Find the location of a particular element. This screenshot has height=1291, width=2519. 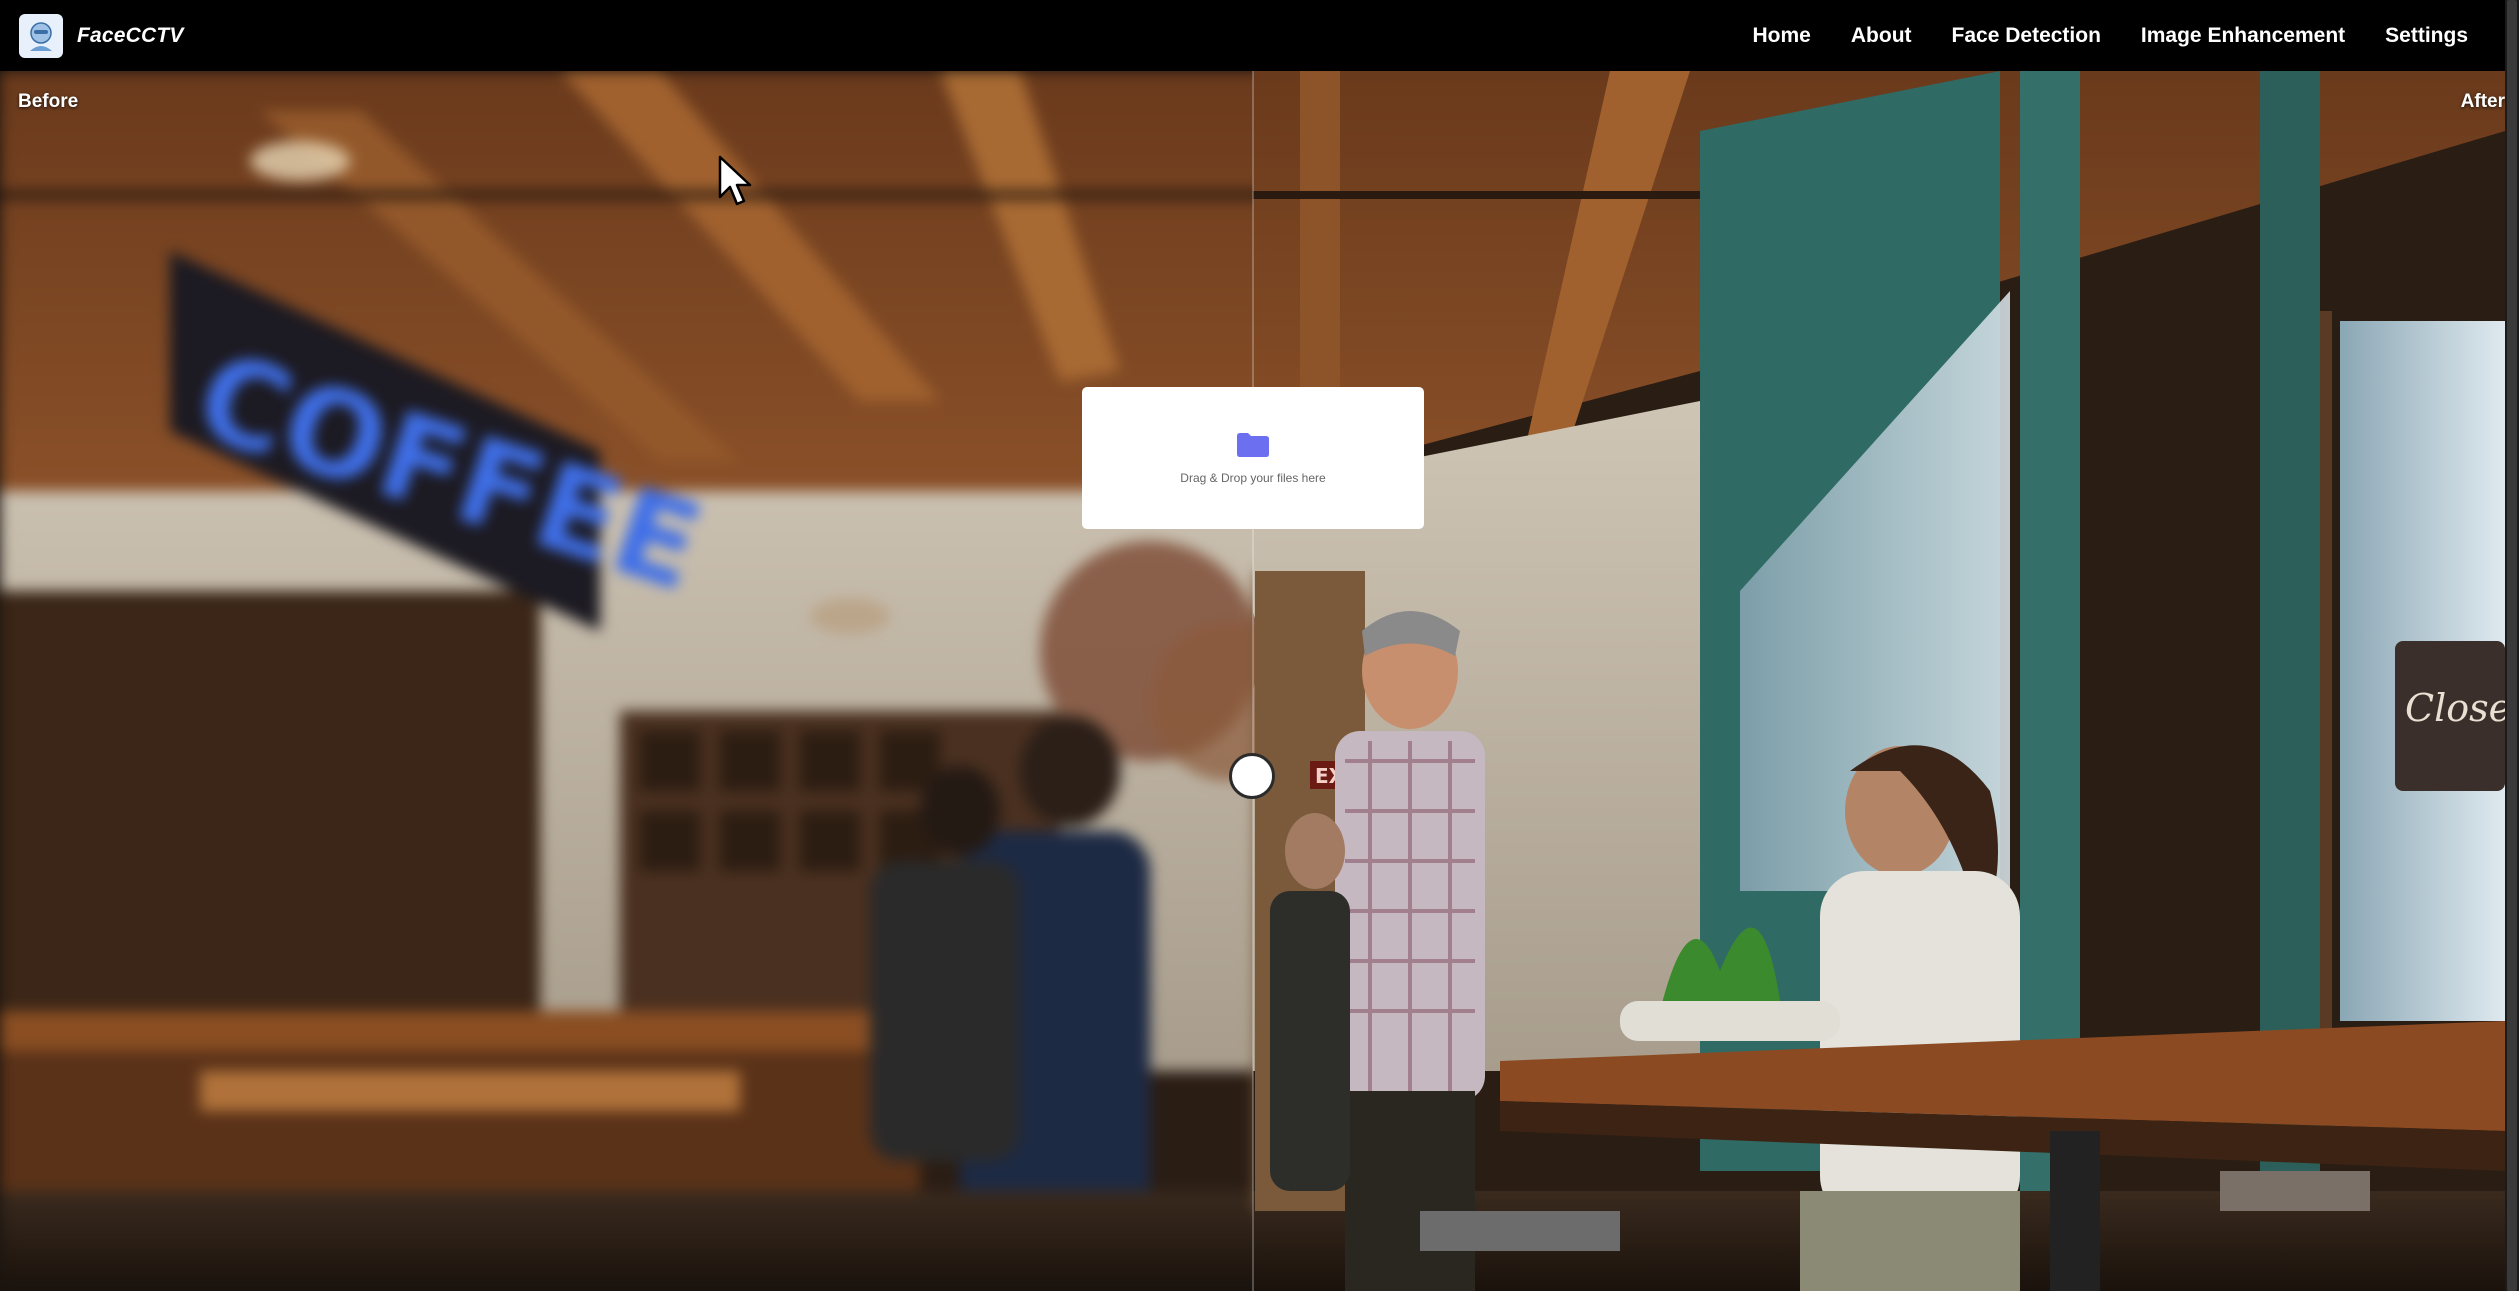

scrollbar-thumb is located at coordinates (2512, 645).